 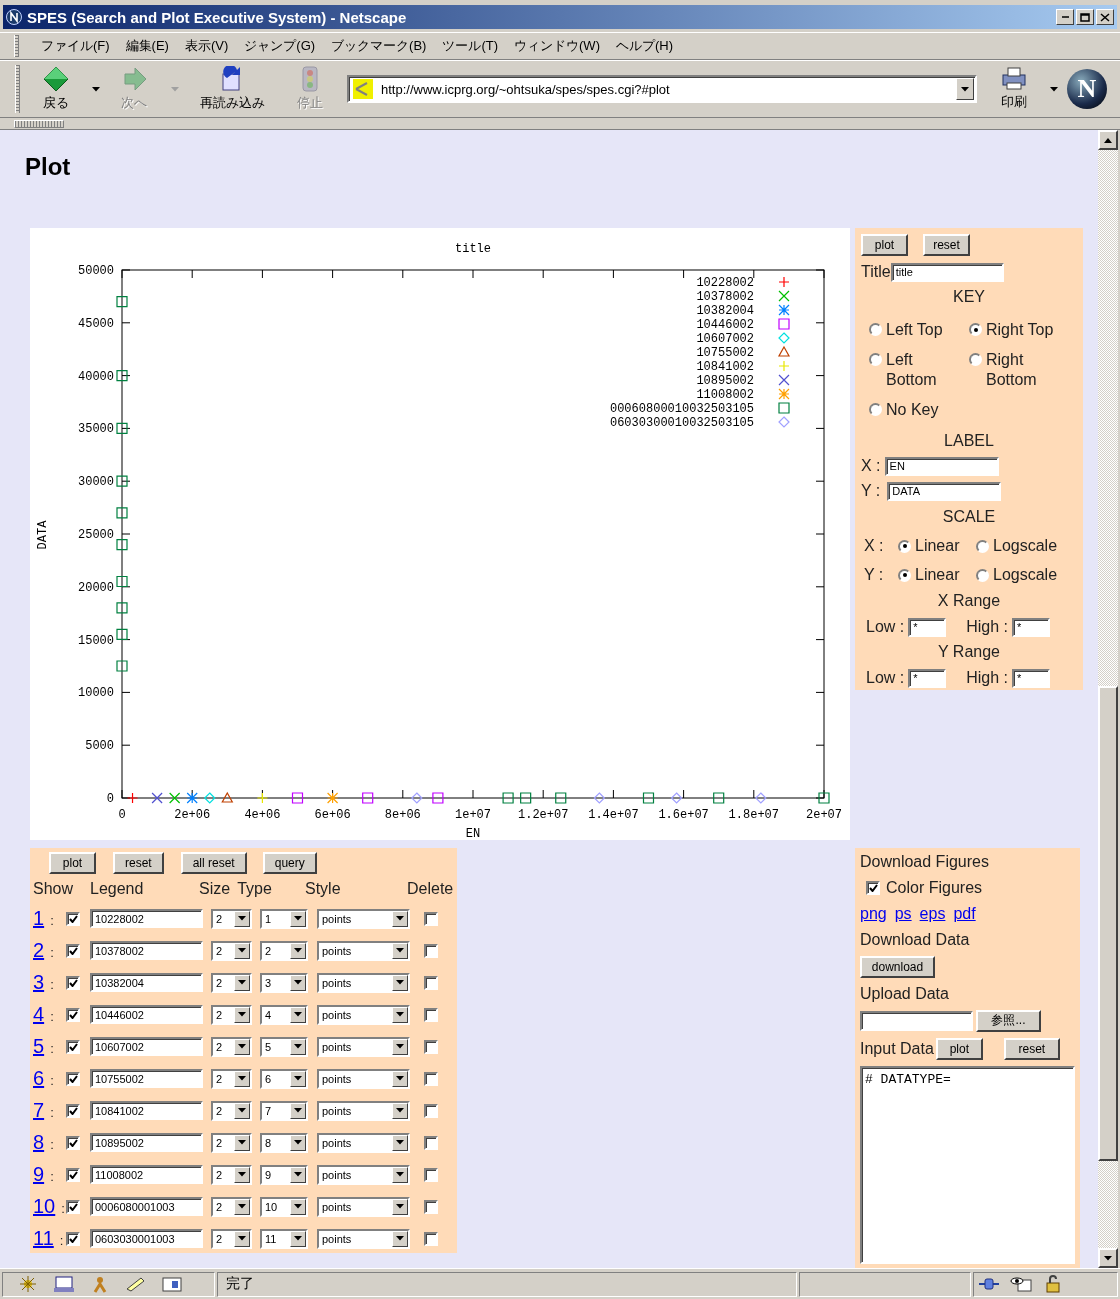 I want to click on legend-field: 10607002, so click(x=146, y=1046).